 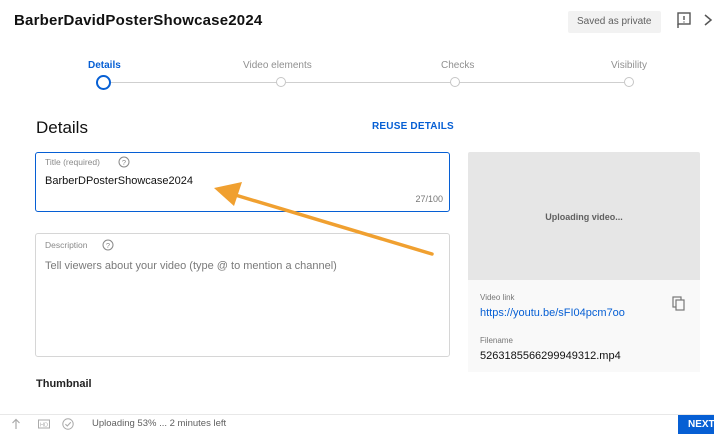 What do you see at coordinates (552, 313) in the screenshot?
I see `video-link: https://youtu.be/sFI04pcm7oo` at bounding box center [552, 313].